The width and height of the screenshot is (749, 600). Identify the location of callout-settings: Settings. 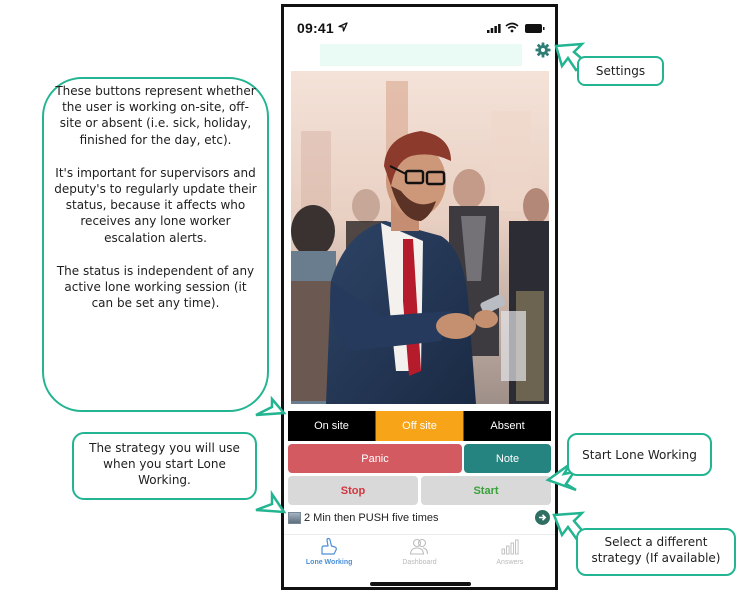
(620, 71).